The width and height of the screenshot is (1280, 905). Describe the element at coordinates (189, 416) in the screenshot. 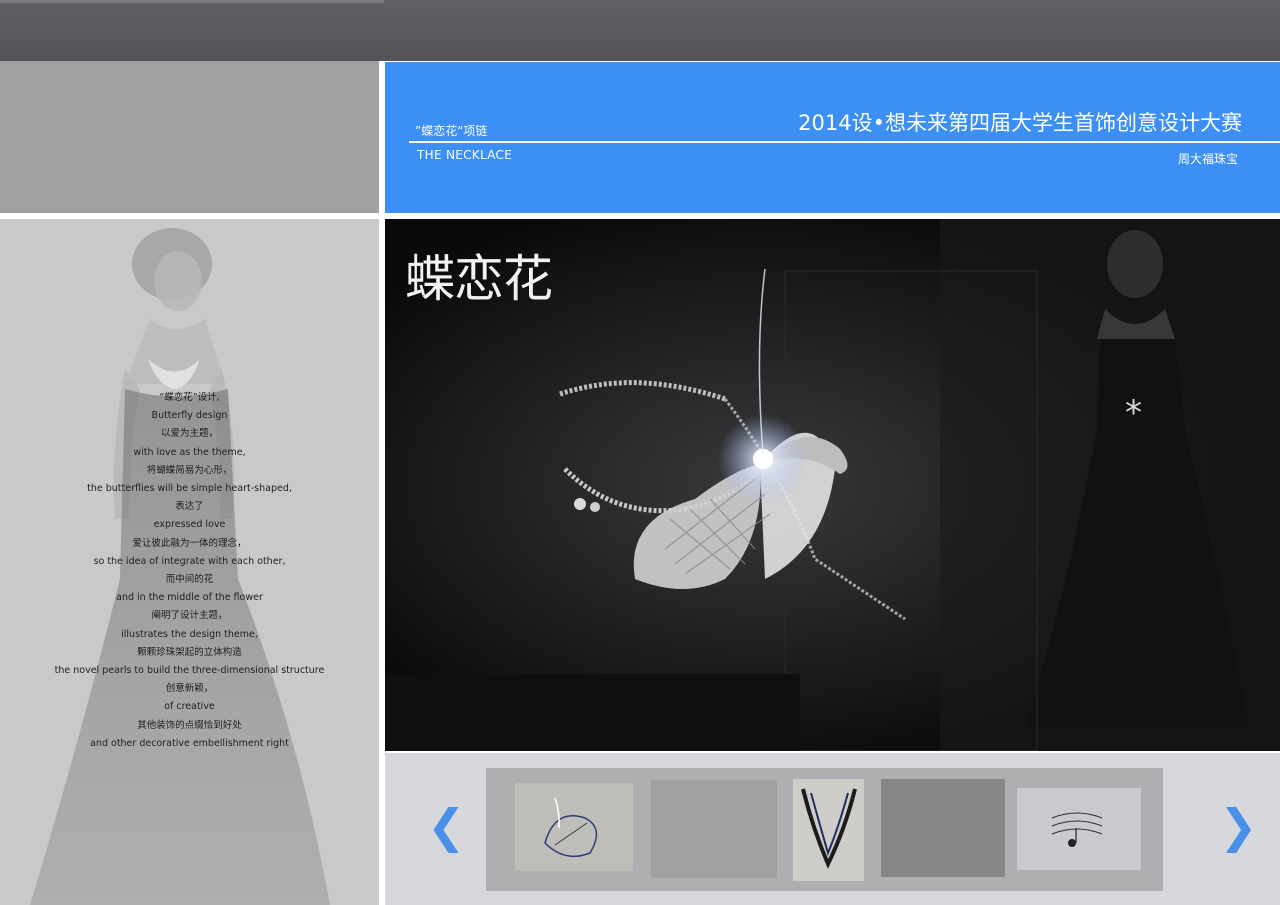

I see `story-line: Butterfly design` at that location.